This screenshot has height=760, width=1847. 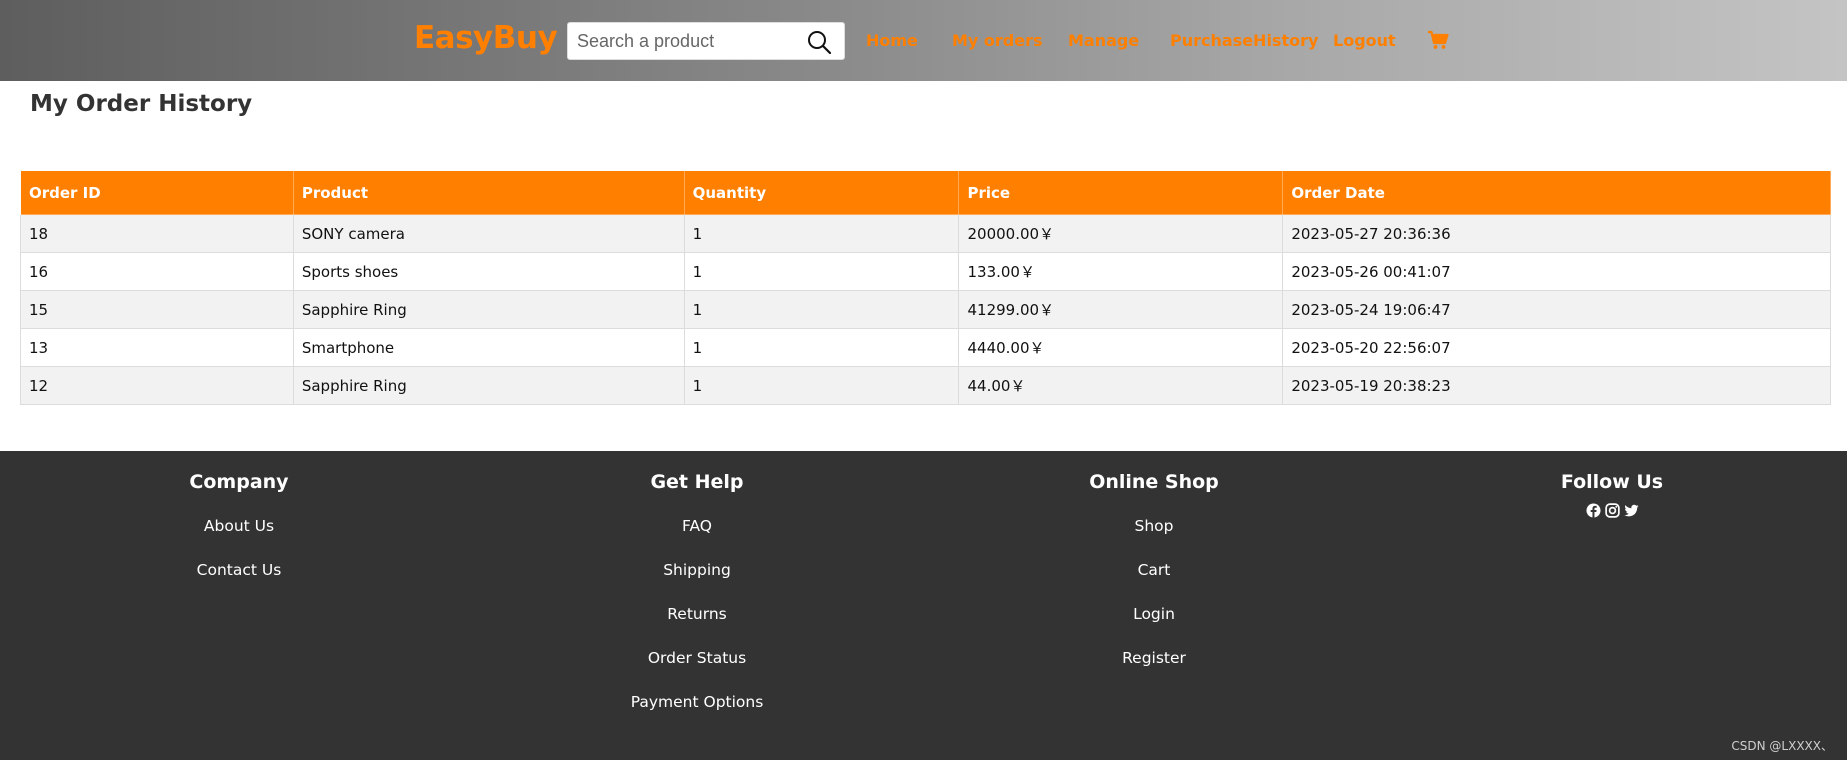 I want to click on order-id-cell: 16, so click(x=157, y=271).